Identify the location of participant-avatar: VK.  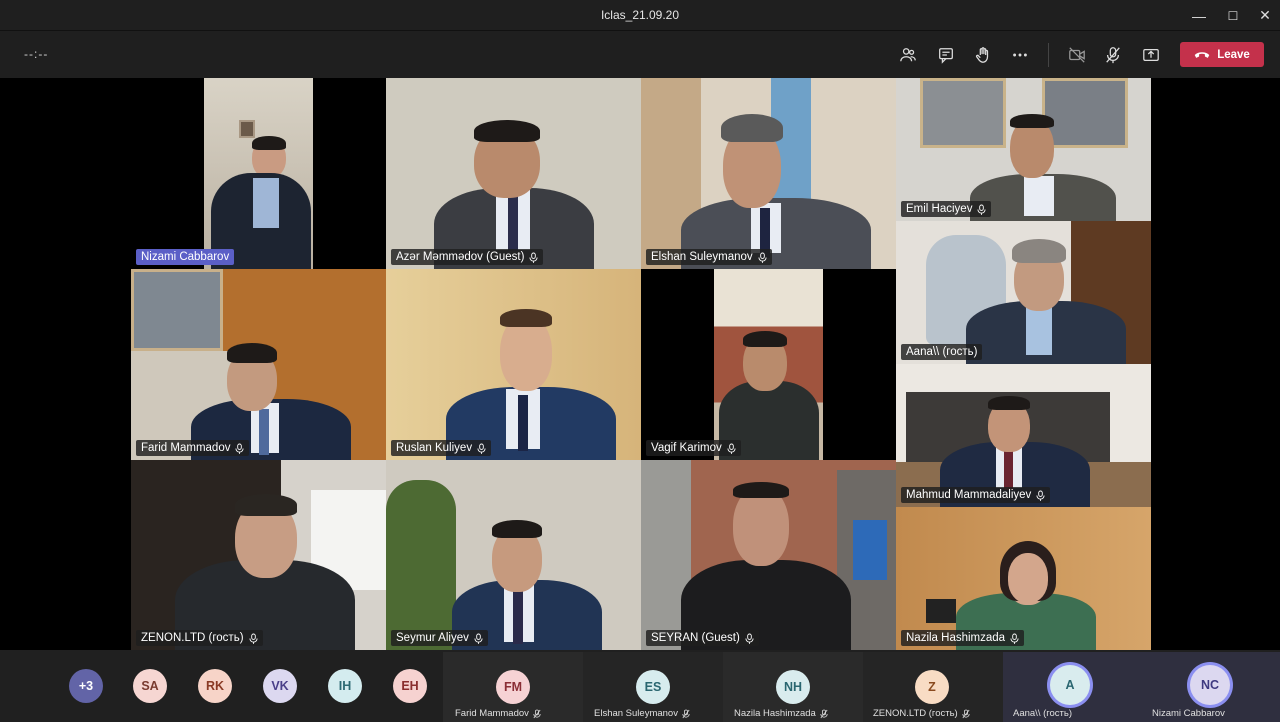
(280, 686).